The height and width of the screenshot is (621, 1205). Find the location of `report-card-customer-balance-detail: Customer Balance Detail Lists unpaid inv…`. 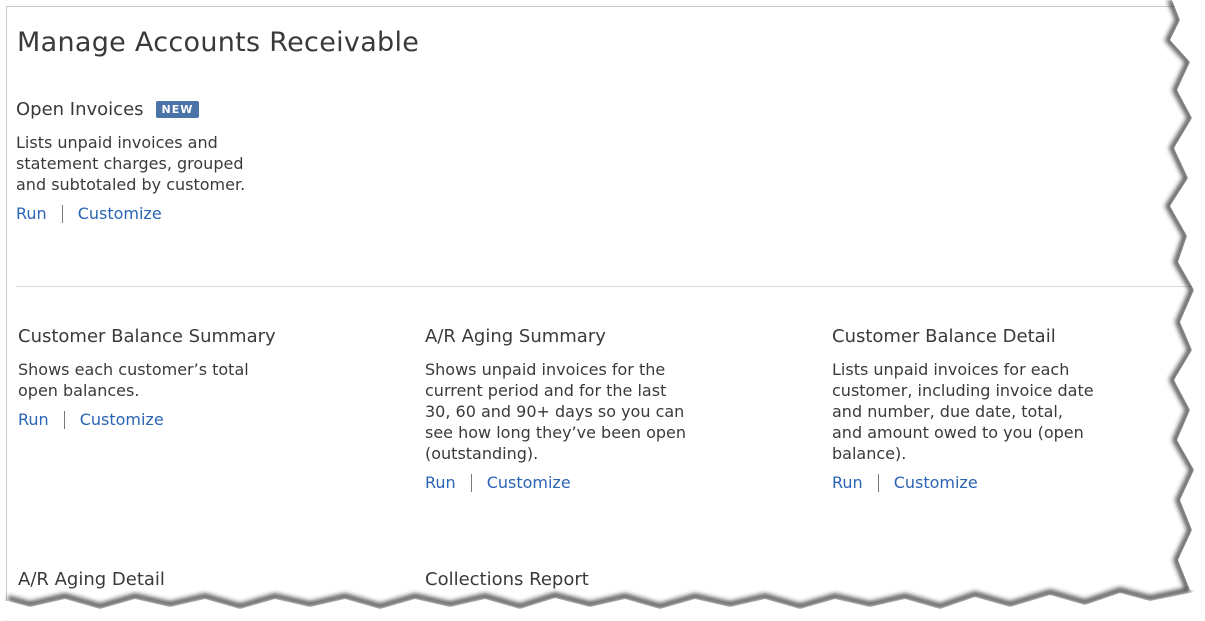

report-card-customer-balance-detail: Customer Balance Detail Lists unpaid inv… is located at coordinates (1012, 409).